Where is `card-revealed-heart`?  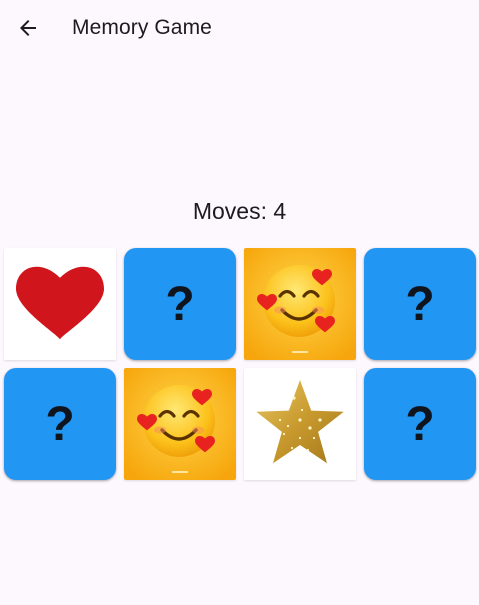 card-revealed-heart is located at coordinates (60, 304).